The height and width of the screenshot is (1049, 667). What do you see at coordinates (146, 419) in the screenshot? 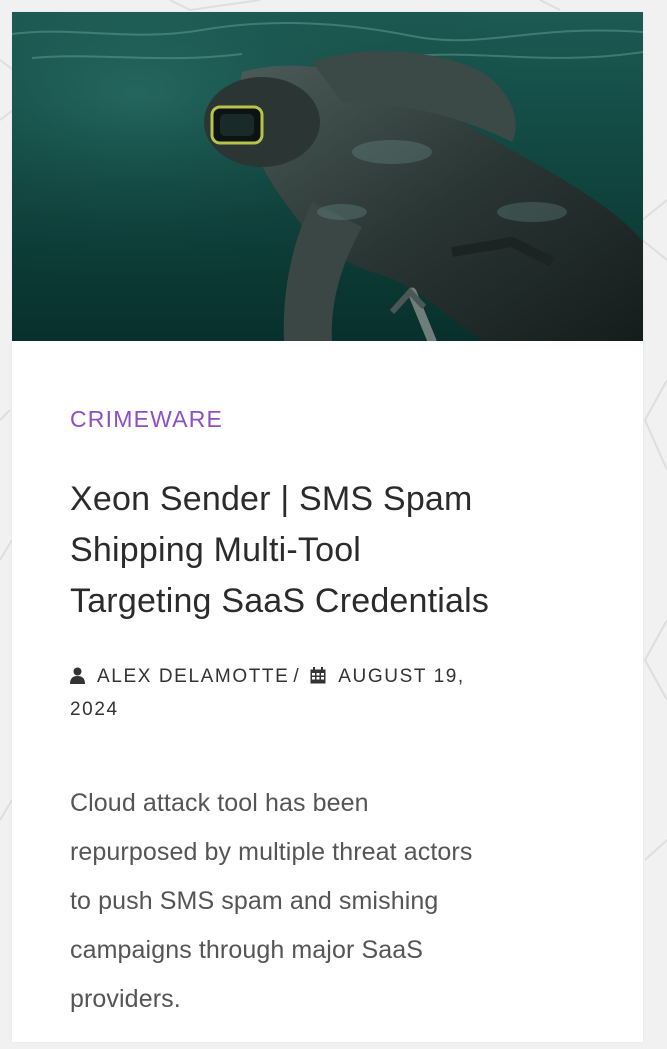
I see `category-link: CRIMEWARE` at bounding box center [146, 419].